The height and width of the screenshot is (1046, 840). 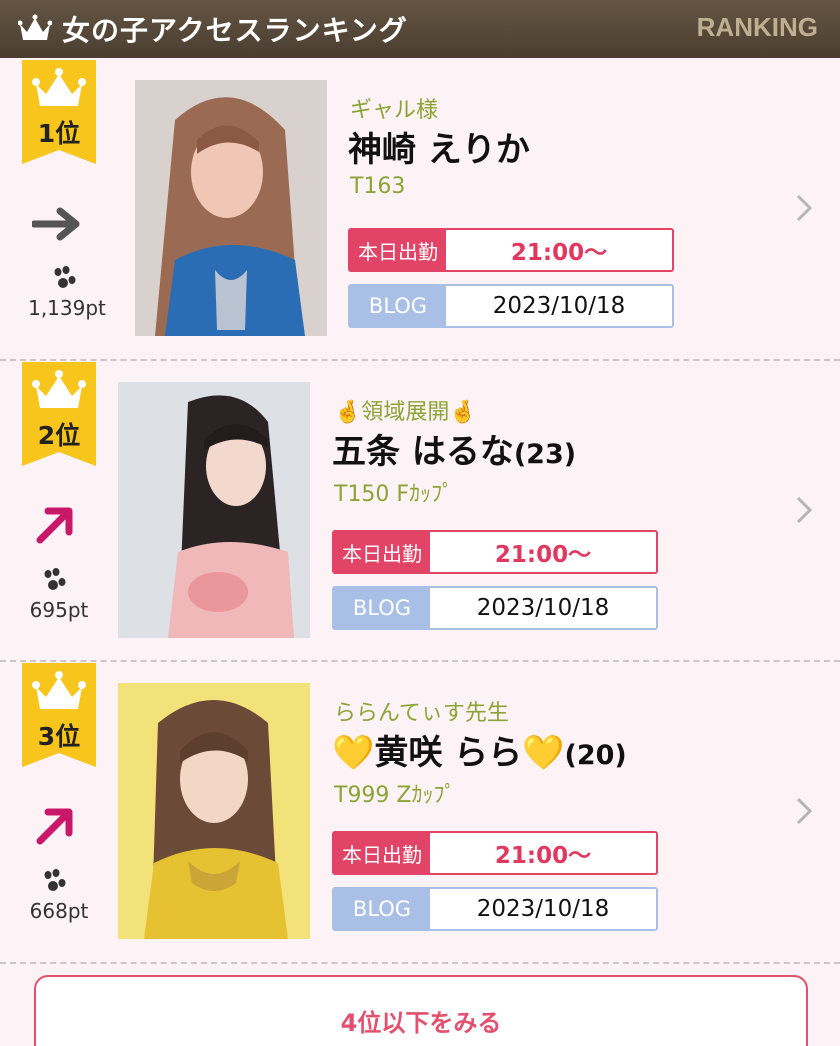 What do you see at coordinates (394, 494) in the screenshot?
I see `body-spec: T150 Fｶｯﾌﾟ` at bounding box center [394, 494].